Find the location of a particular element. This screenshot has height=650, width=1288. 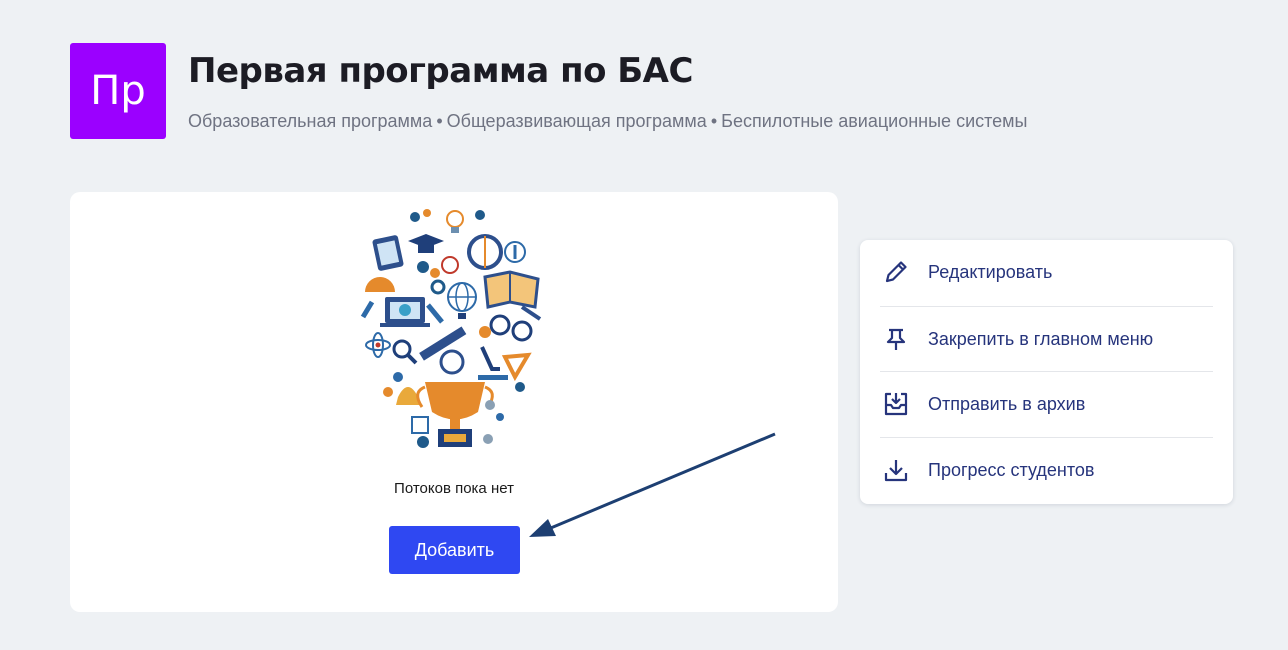

edit-action: Редактировать is located at coordinates (1046, 272).